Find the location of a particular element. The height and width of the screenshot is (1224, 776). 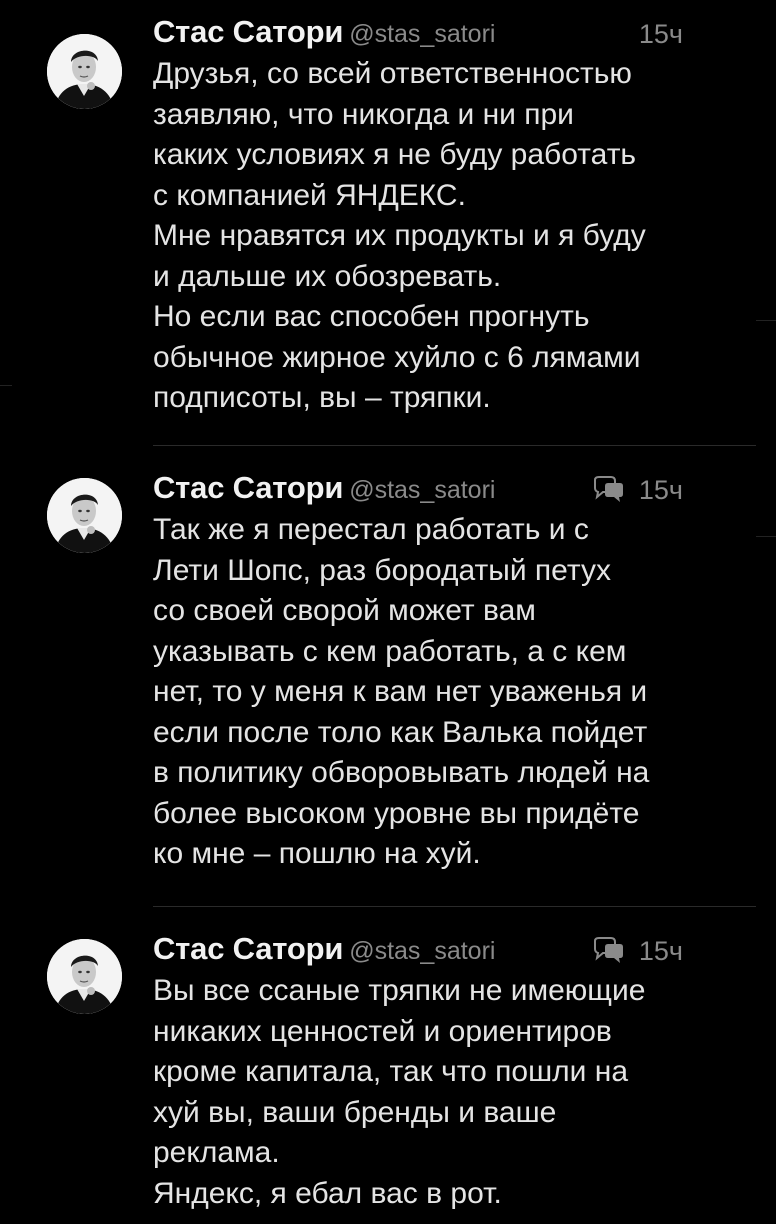

tweet-line: Но если вас способен прогнуть is located at coordinates (371, 316).